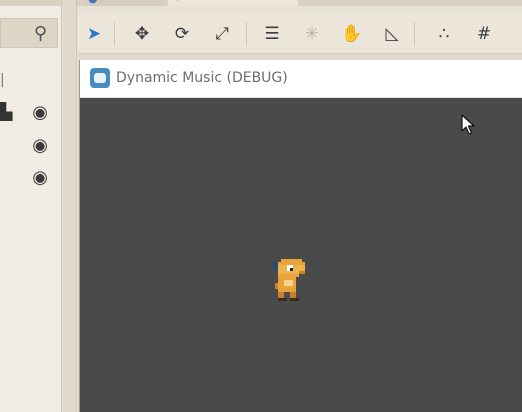  I want to click on pivot-tool-button: ✳, so click(312, 34).